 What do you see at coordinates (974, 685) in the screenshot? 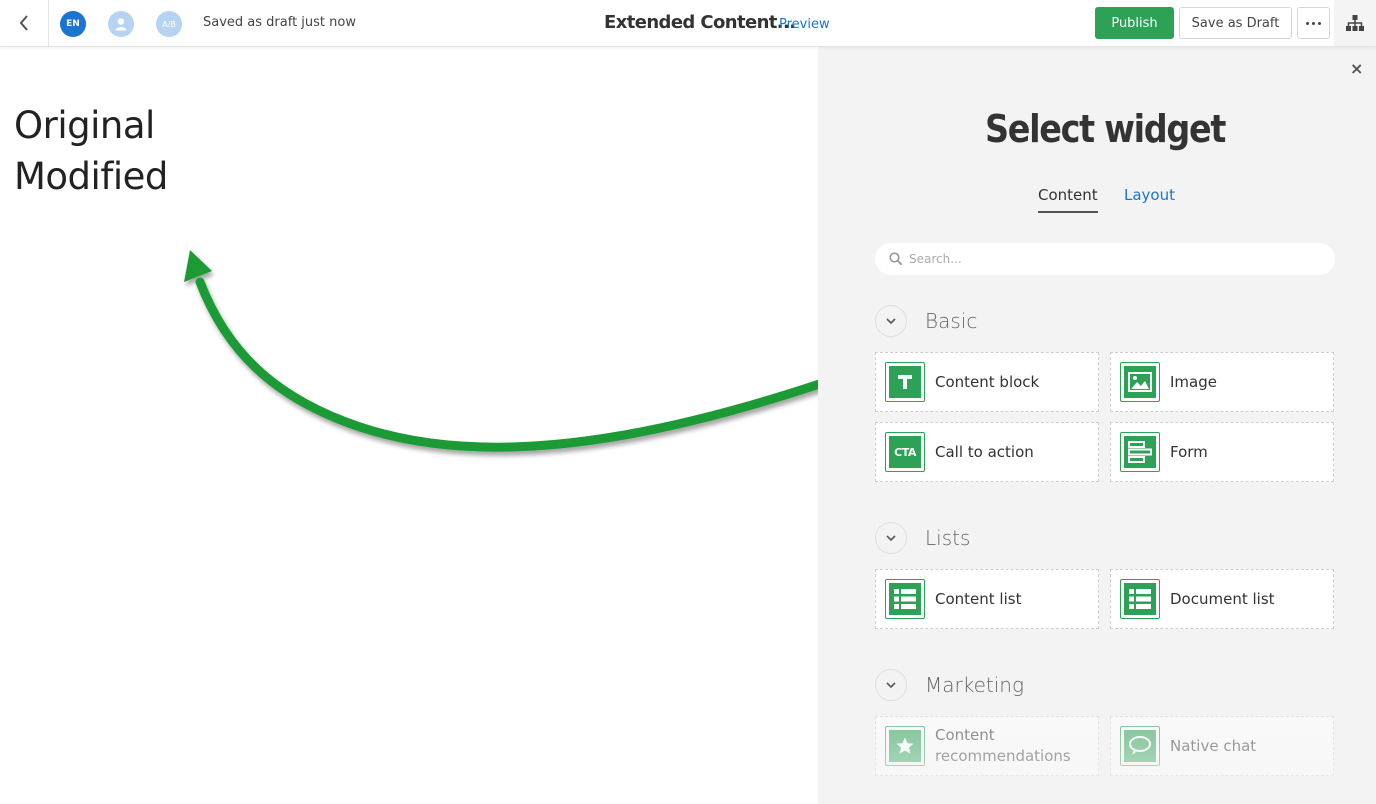
I see `group-label-marketing: Marketing` at bounding box center [974, 685].